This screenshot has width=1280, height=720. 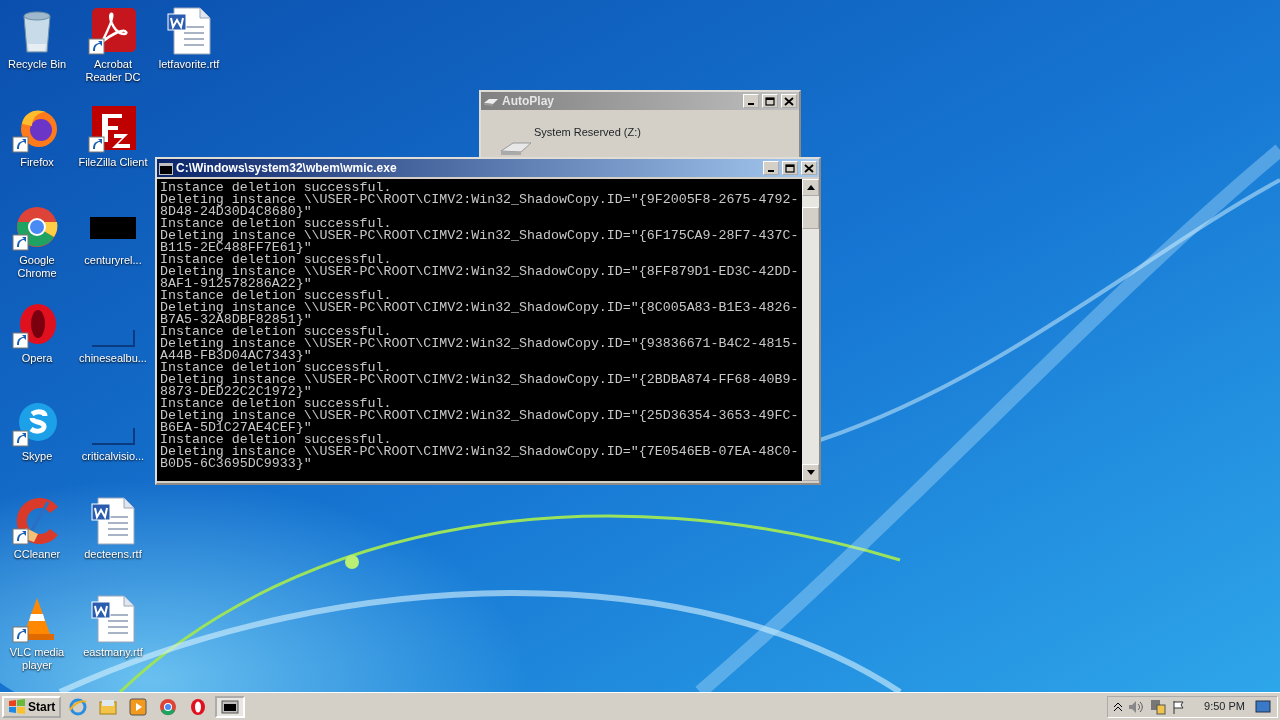 What do you see at coordinates (480, 416) in the screenshot?
I see `console-line: Deleting instance \\USER-PC\ROOT\CIMV2:Win32_ShadowCopy.ID="{25D36354-3653-49FC-` at bounding box center [480, 416].